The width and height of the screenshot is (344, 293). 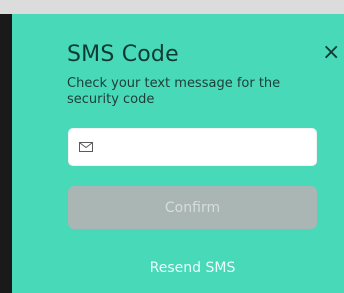 What do you see at coordinates (331, 53) in the screenshot?
I see `close-icon: ×` at bounding box center [331, 53].